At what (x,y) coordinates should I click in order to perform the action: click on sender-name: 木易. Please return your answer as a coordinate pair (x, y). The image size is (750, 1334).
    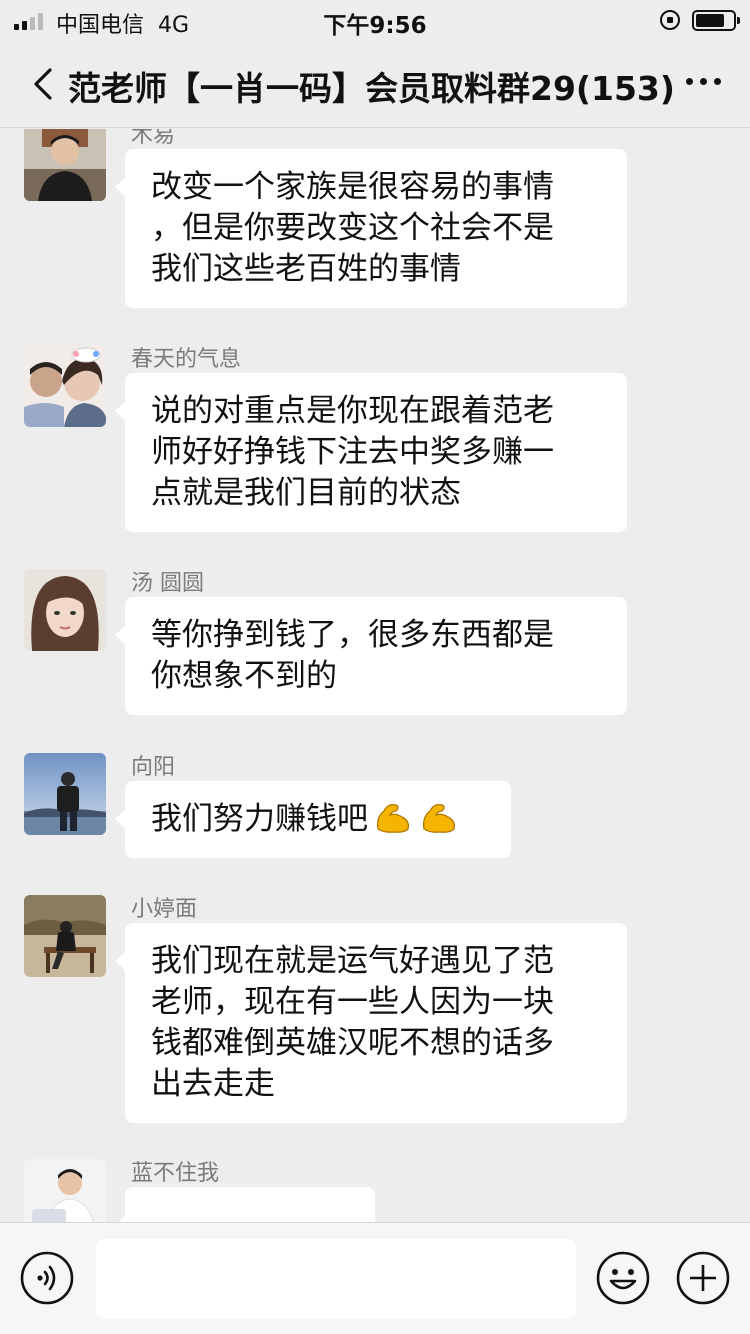
    Looking at the image, I should click on (153, 138).